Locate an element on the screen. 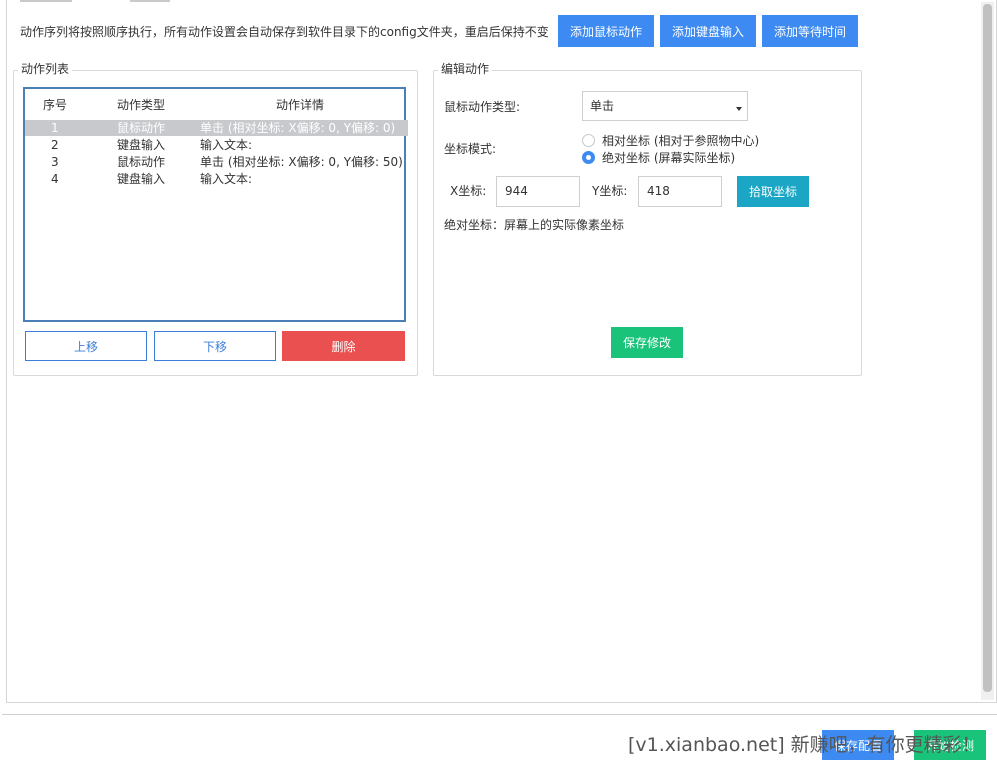 The width and height of the screenshot is (997, 767). radio-relative-label: 相对坐标 (相对于参照物中心) is located at coordinates (681, 140).